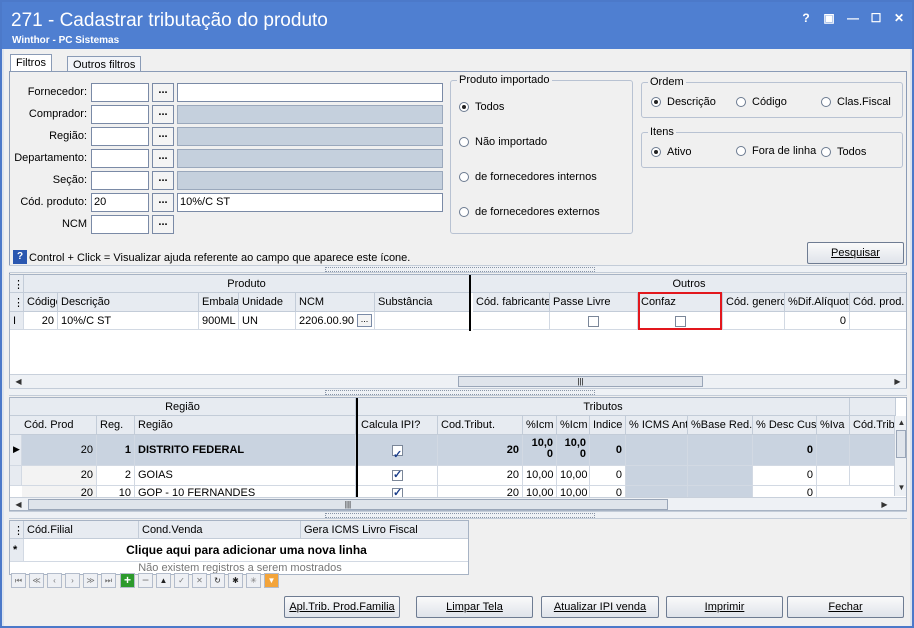  Describe the element at coordinates (310, 92) in the screenshot. I see `fornecedor-name-input` at that location.